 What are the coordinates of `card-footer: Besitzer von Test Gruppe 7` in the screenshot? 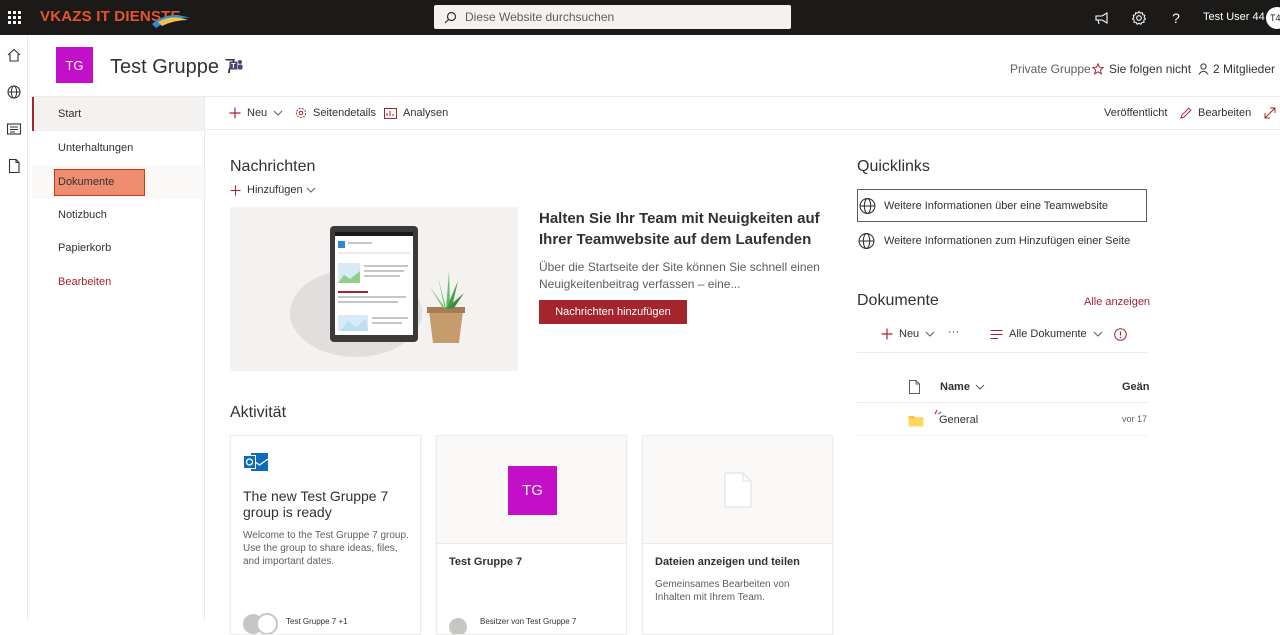 It's located at (528, 621).